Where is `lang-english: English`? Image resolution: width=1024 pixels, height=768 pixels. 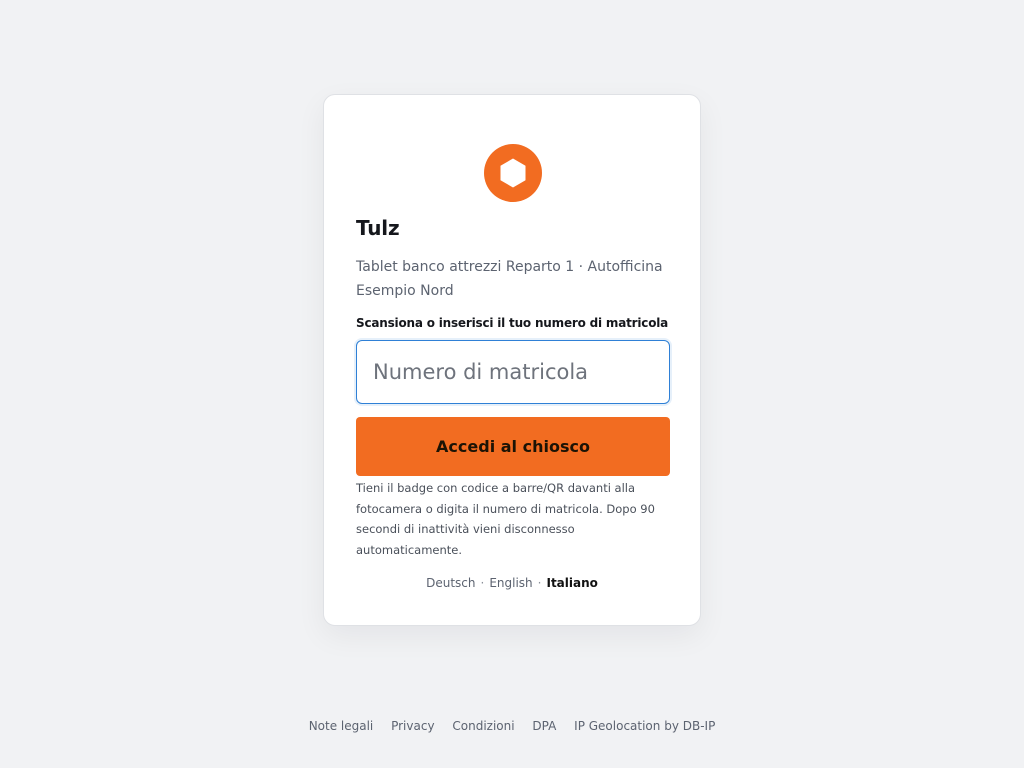
lang-english: English is located at coordinates (510, 583).